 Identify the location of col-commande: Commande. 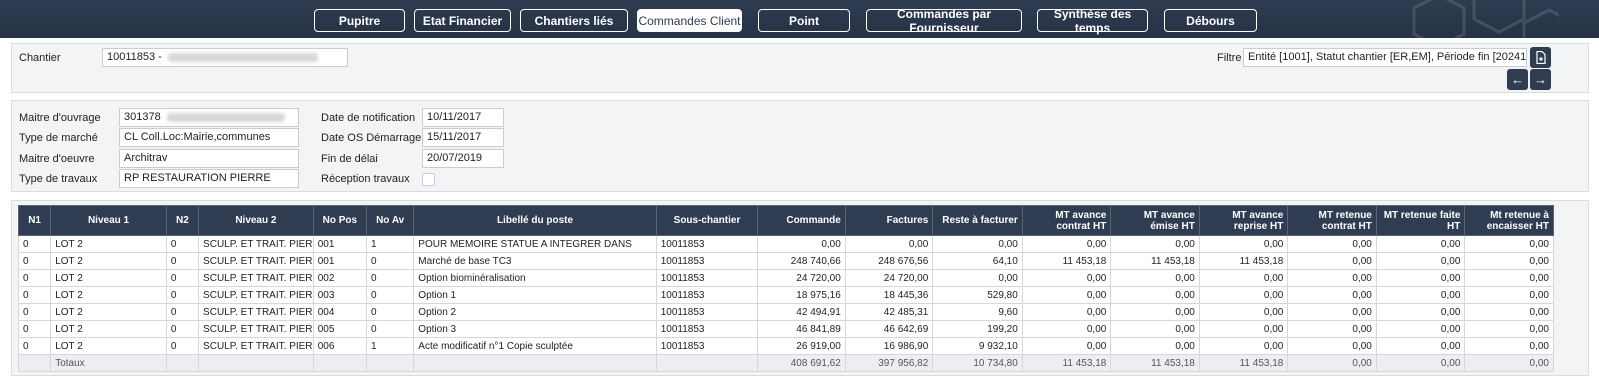
(801, 220).